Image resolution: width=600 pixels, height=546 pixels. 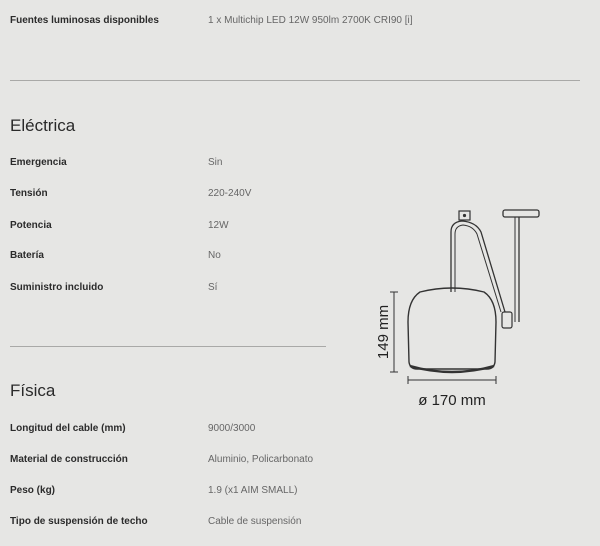 What do you see at coordinates (452, 400) in the screenshot?
I see `diameter-label: ø 170 mm` at bounding box center [452, 400].